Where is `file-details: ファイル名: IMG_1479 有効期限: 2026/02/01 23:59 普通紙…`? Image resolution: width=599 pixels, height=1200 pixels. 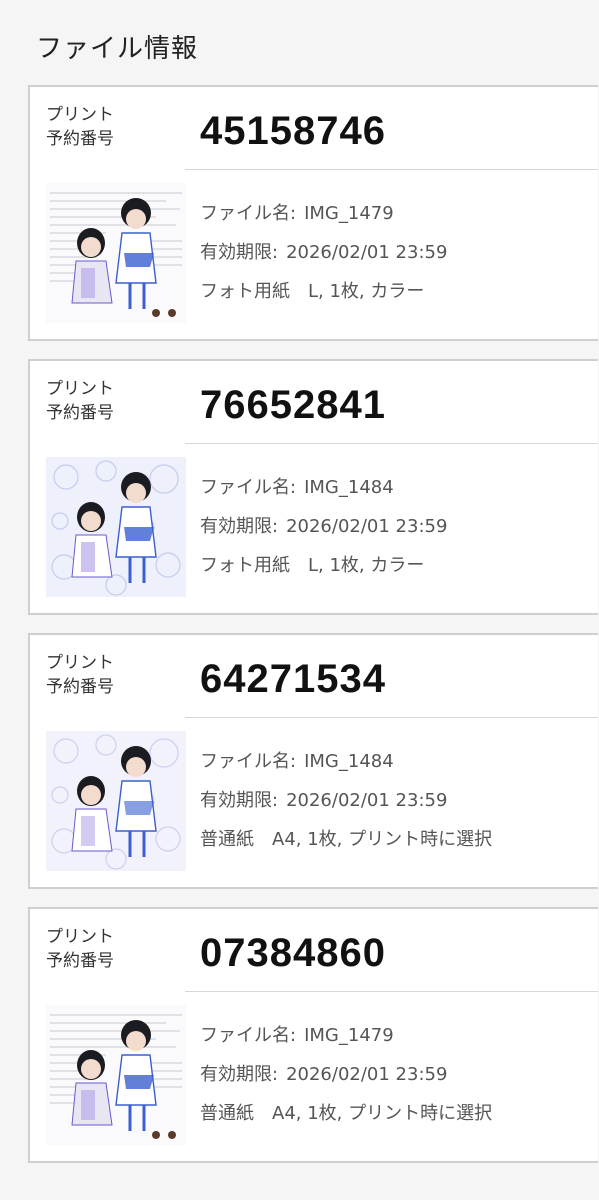
file-details: ファイル名: IMG_1479 有効期限: 2026/02/01 23:59 普通紙… is located at coordinates (346, 1079).